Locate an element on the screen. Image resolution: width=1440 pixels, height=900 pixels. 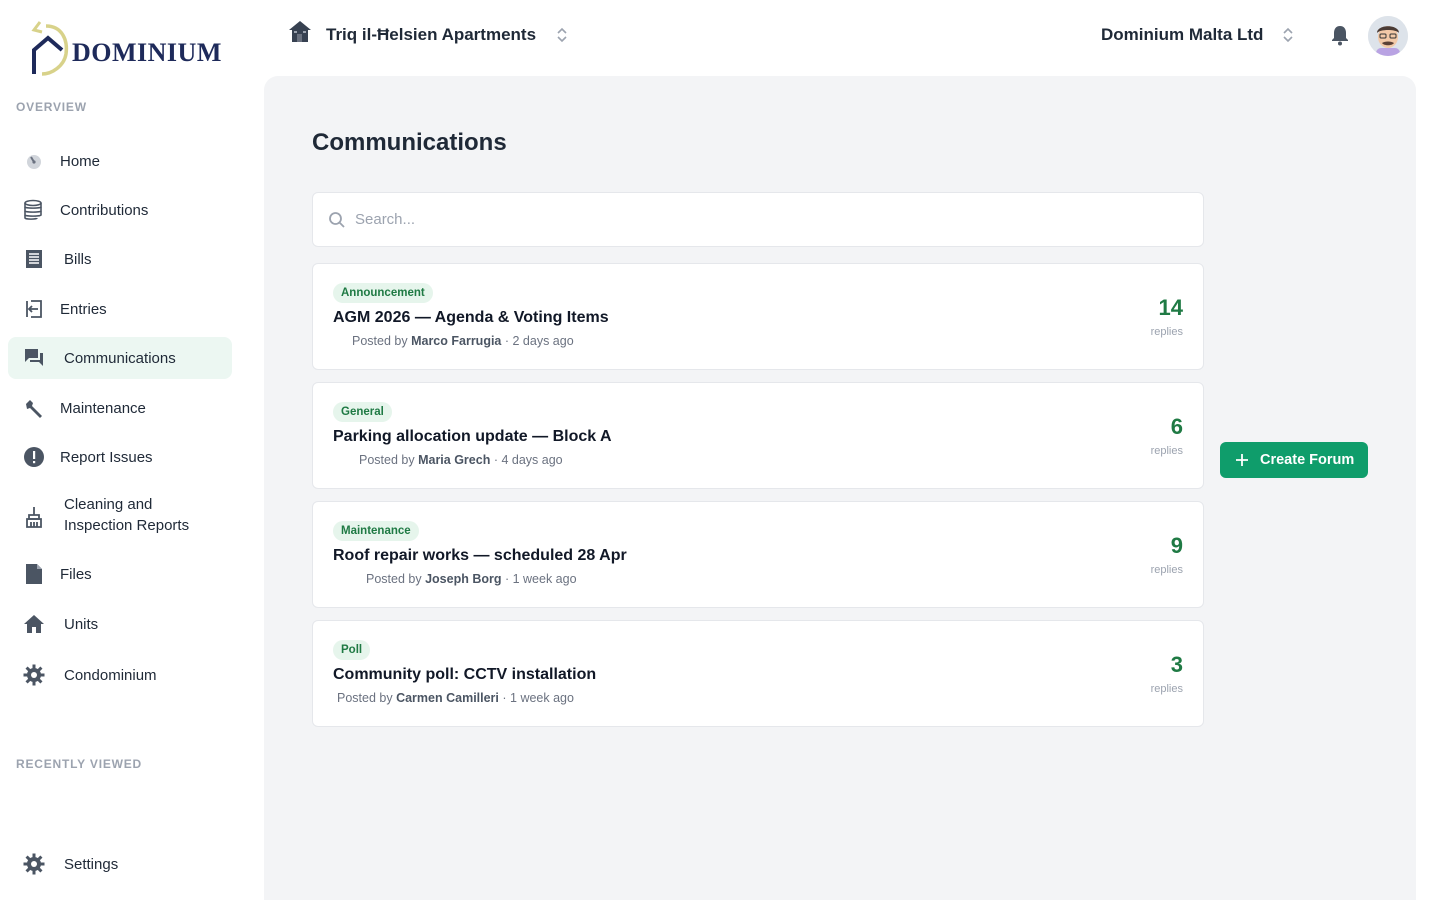
organization-name: Dominium Malta Ltd is located at coordinates (1182, 35).